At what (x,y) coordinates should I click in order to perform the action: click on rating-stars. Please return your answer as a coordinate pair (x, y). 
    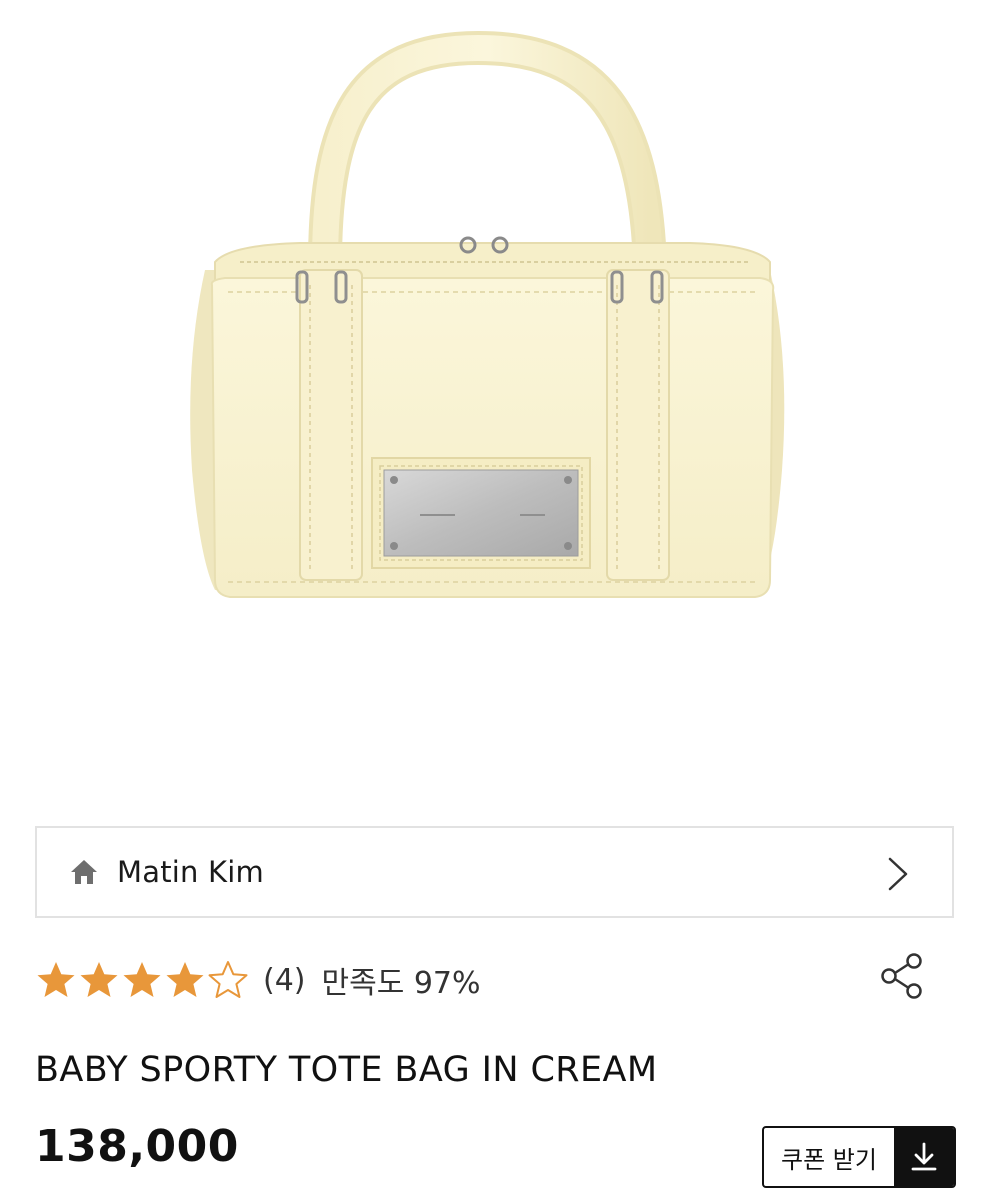
    Looking at the image, I should click on (142, 980).